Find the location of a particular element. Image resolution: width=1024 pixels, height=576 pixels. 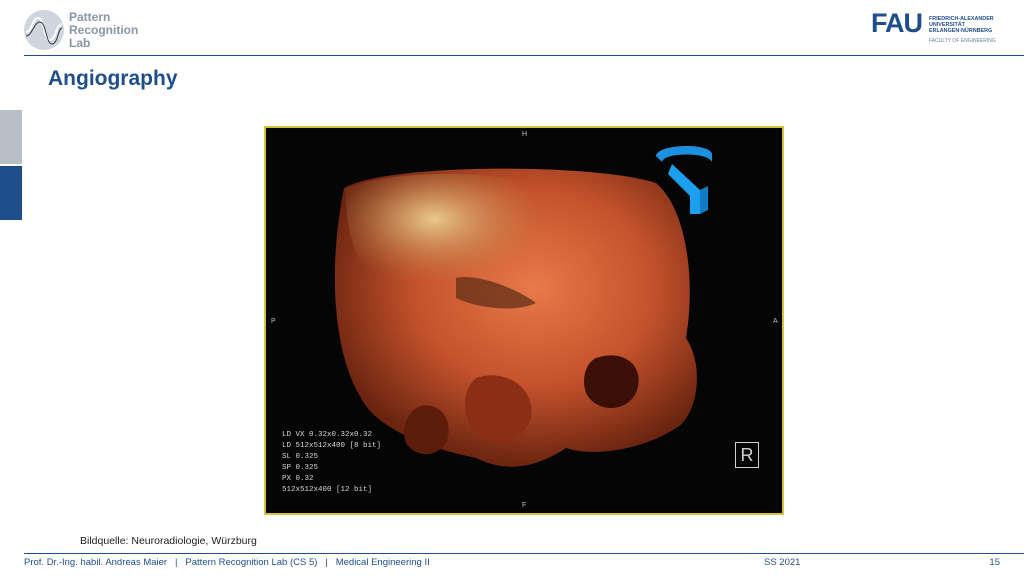

header-divider is located at coordinates (524, 55).